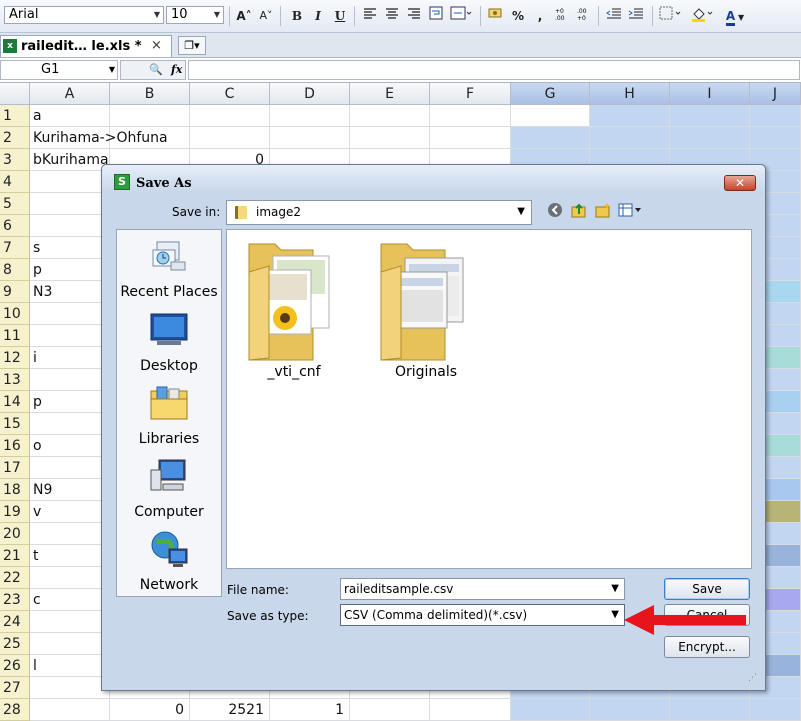 The height and width of the screenshot is (721, 801). I want to click on file-name-input: raileditsample.csv ▼, so click(482, 589).